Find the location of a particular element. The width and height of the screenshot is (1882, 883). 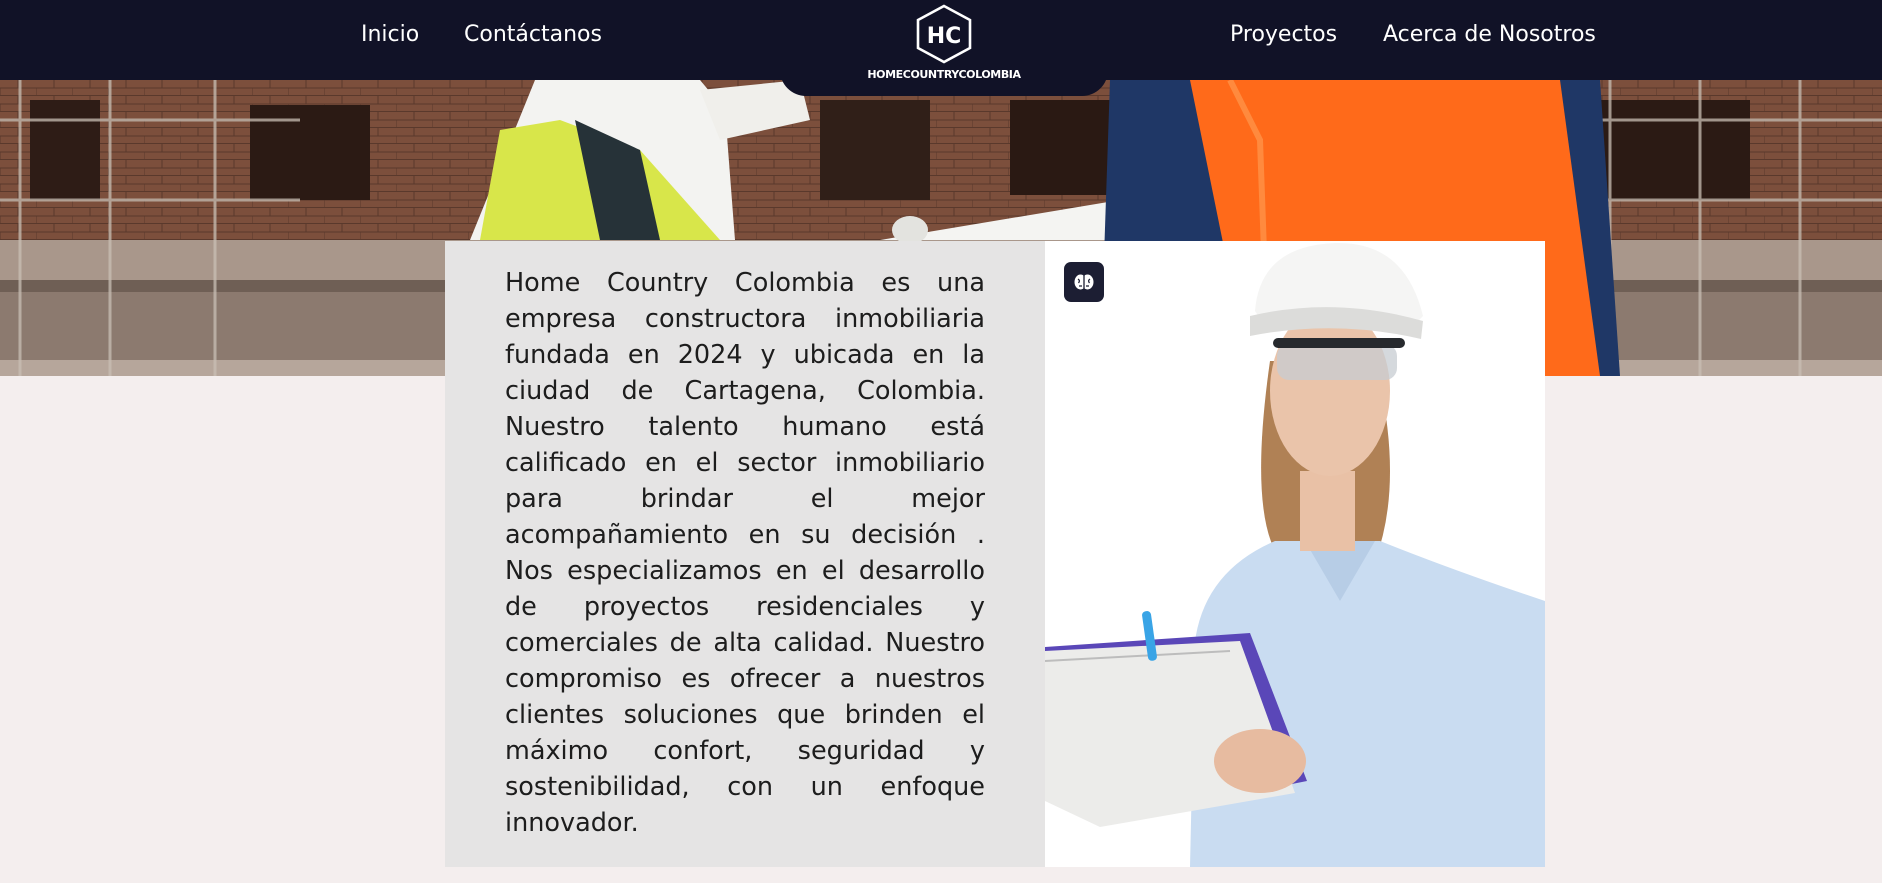

brain-icon is located at coordinates (1084, 282).